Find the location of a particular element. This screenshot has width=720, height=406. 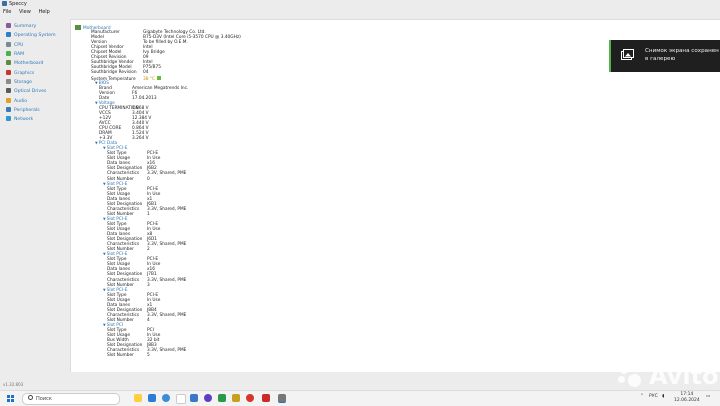

property-value: 17.04.2013 is located at coordinates (144, 98).